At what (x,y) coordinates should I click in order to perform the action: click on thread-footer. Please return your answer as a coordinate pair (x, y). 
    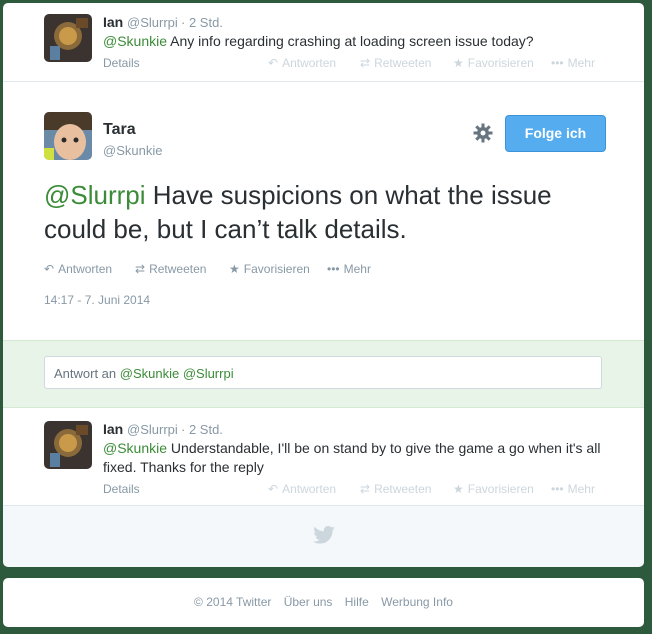
    Looking at the image, I should click on (323, 536).